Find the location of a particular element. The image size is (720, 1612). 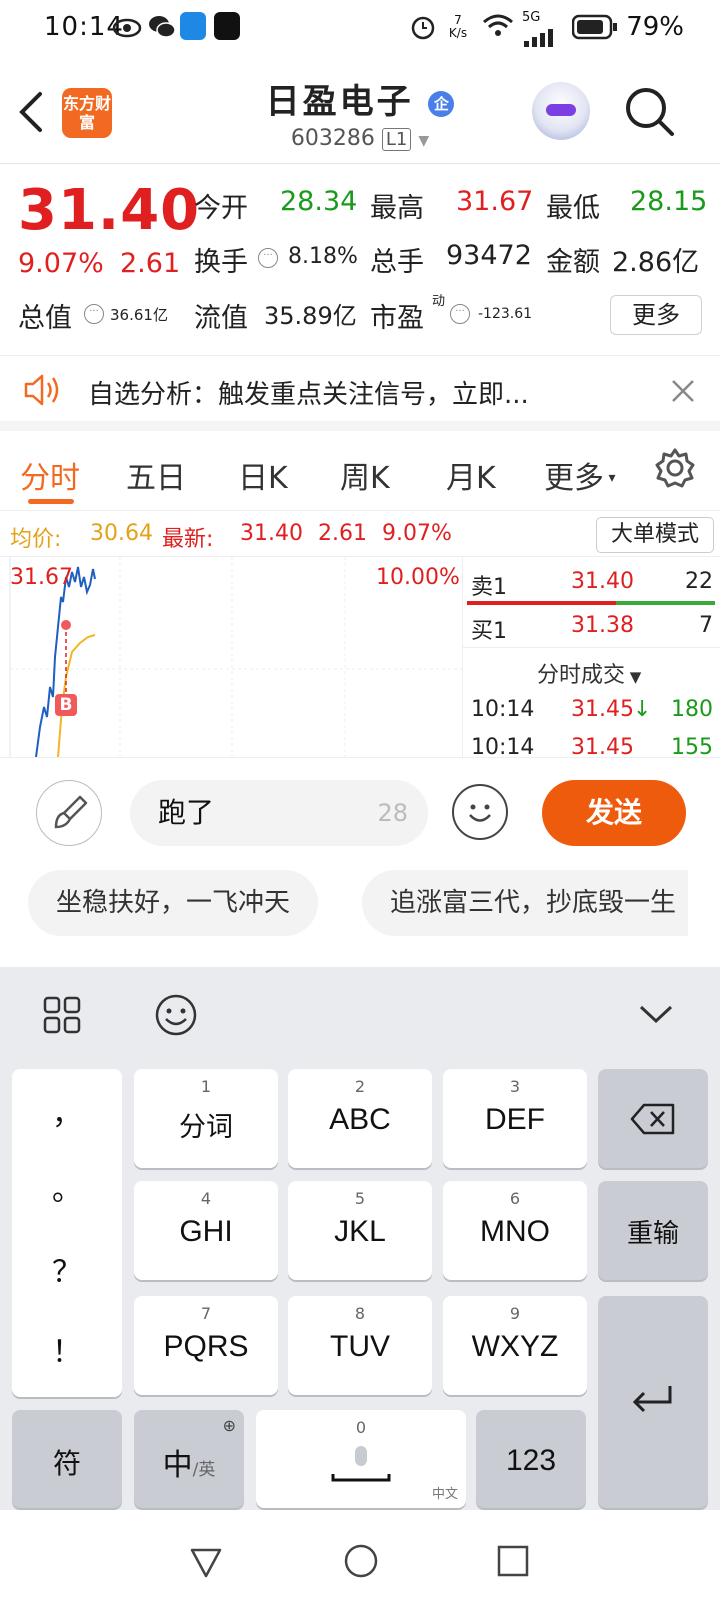

pe-info-icon: ··· is located at coordinates (460, 314).